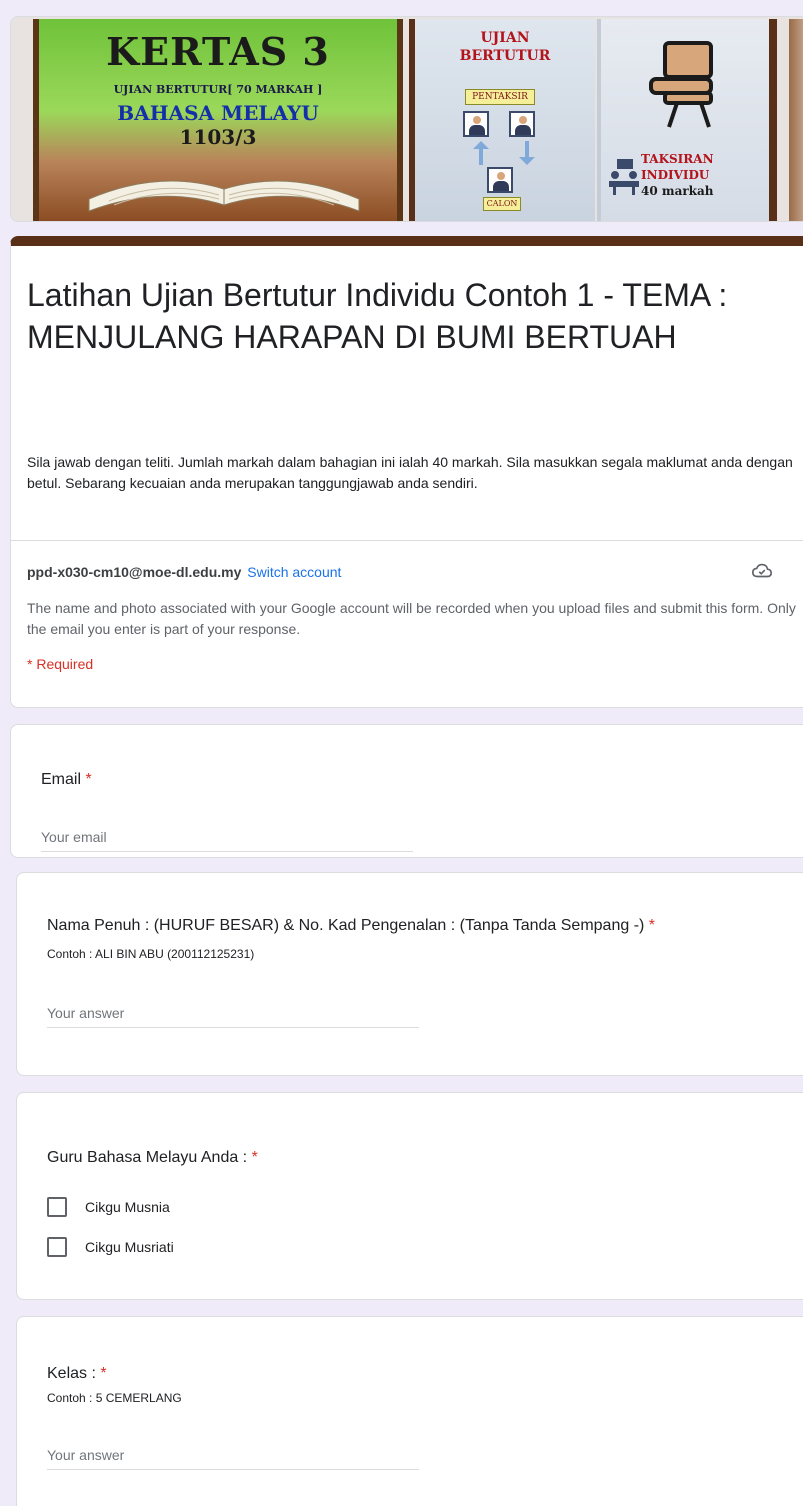 The height and width of the screenshot is (1506, 803). What do you see at coordinates (218, 113) in the screenshot?
I see `banner-subject: BAHASA MELAYU` at bounding box center [218, 113].